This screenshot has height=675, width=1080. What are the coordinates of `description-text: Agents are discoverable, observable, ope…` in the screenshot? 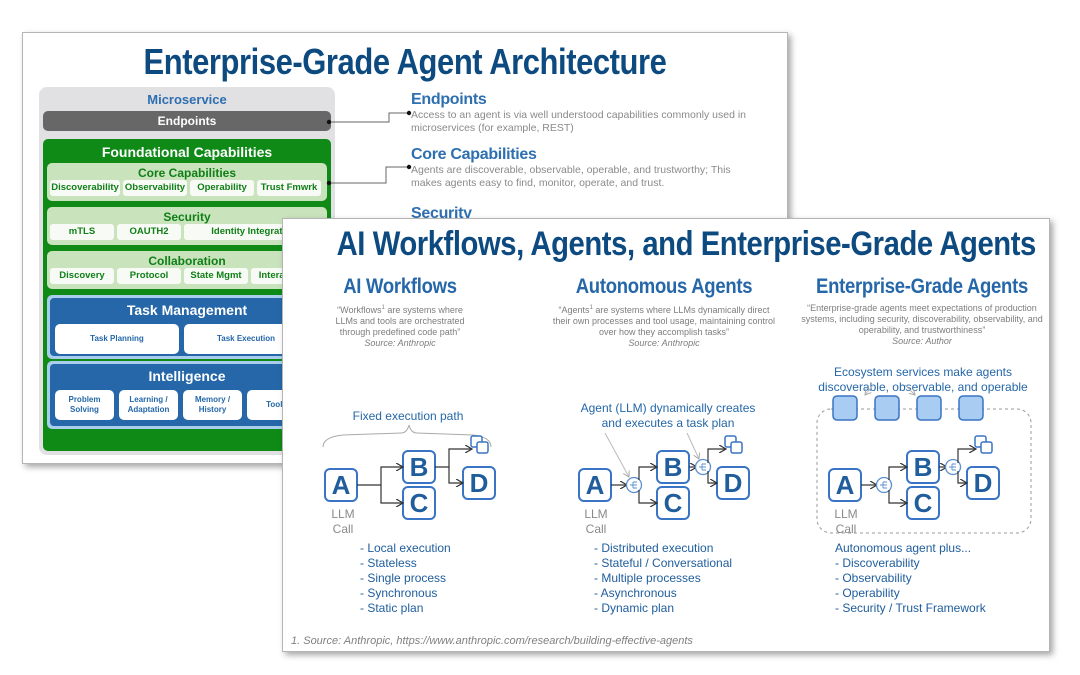 It's located at (571, 176).